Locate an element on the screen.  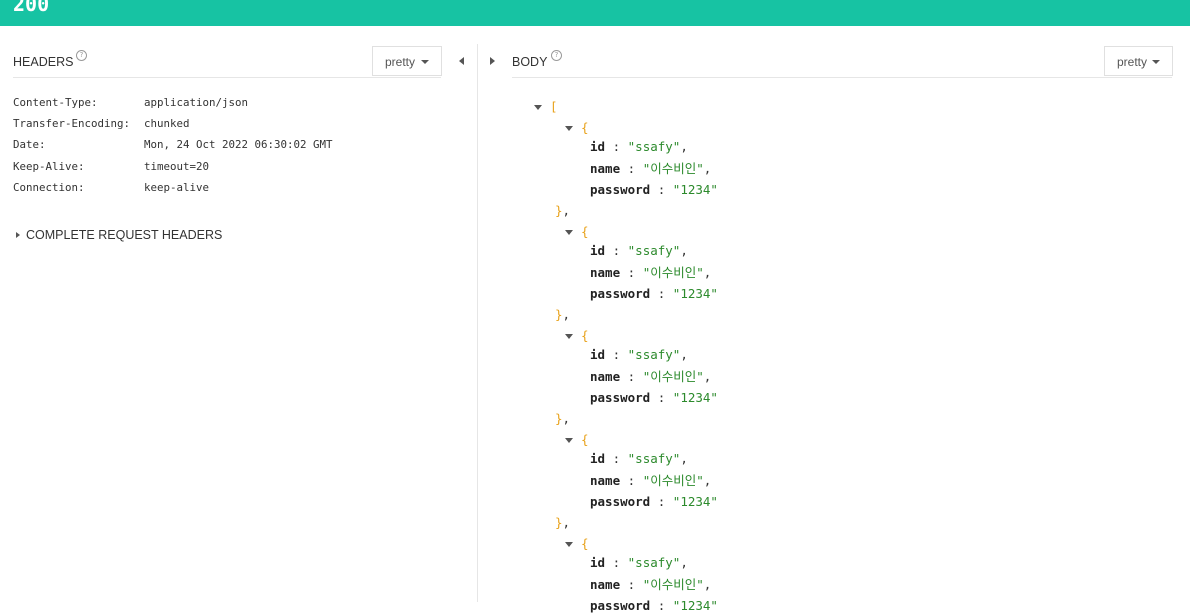
headers-help-icon: ? is located at coordinates (81, 55).